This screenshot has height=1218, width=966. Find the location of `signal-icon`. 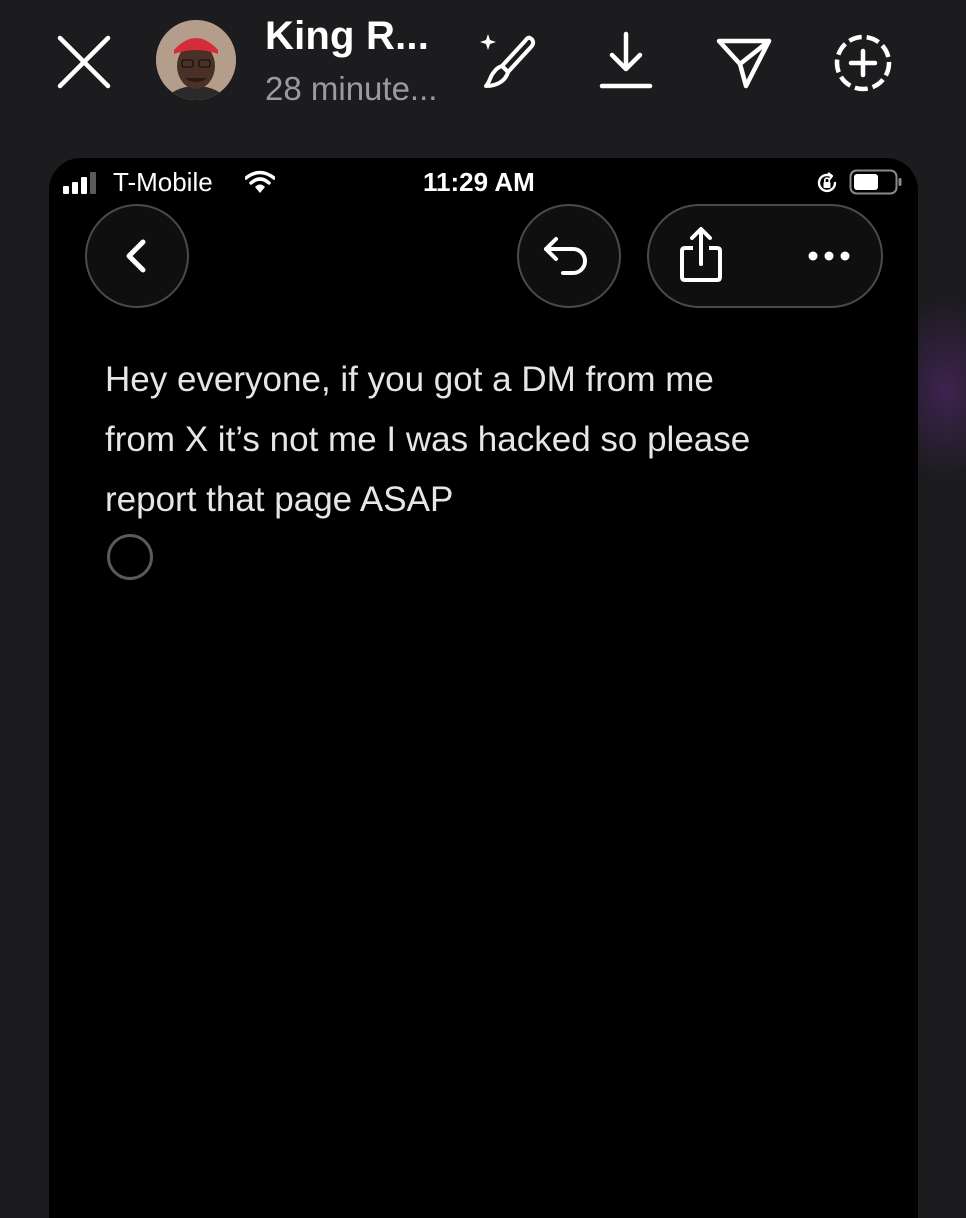

signal-icon is located at coordinates (79, 183).